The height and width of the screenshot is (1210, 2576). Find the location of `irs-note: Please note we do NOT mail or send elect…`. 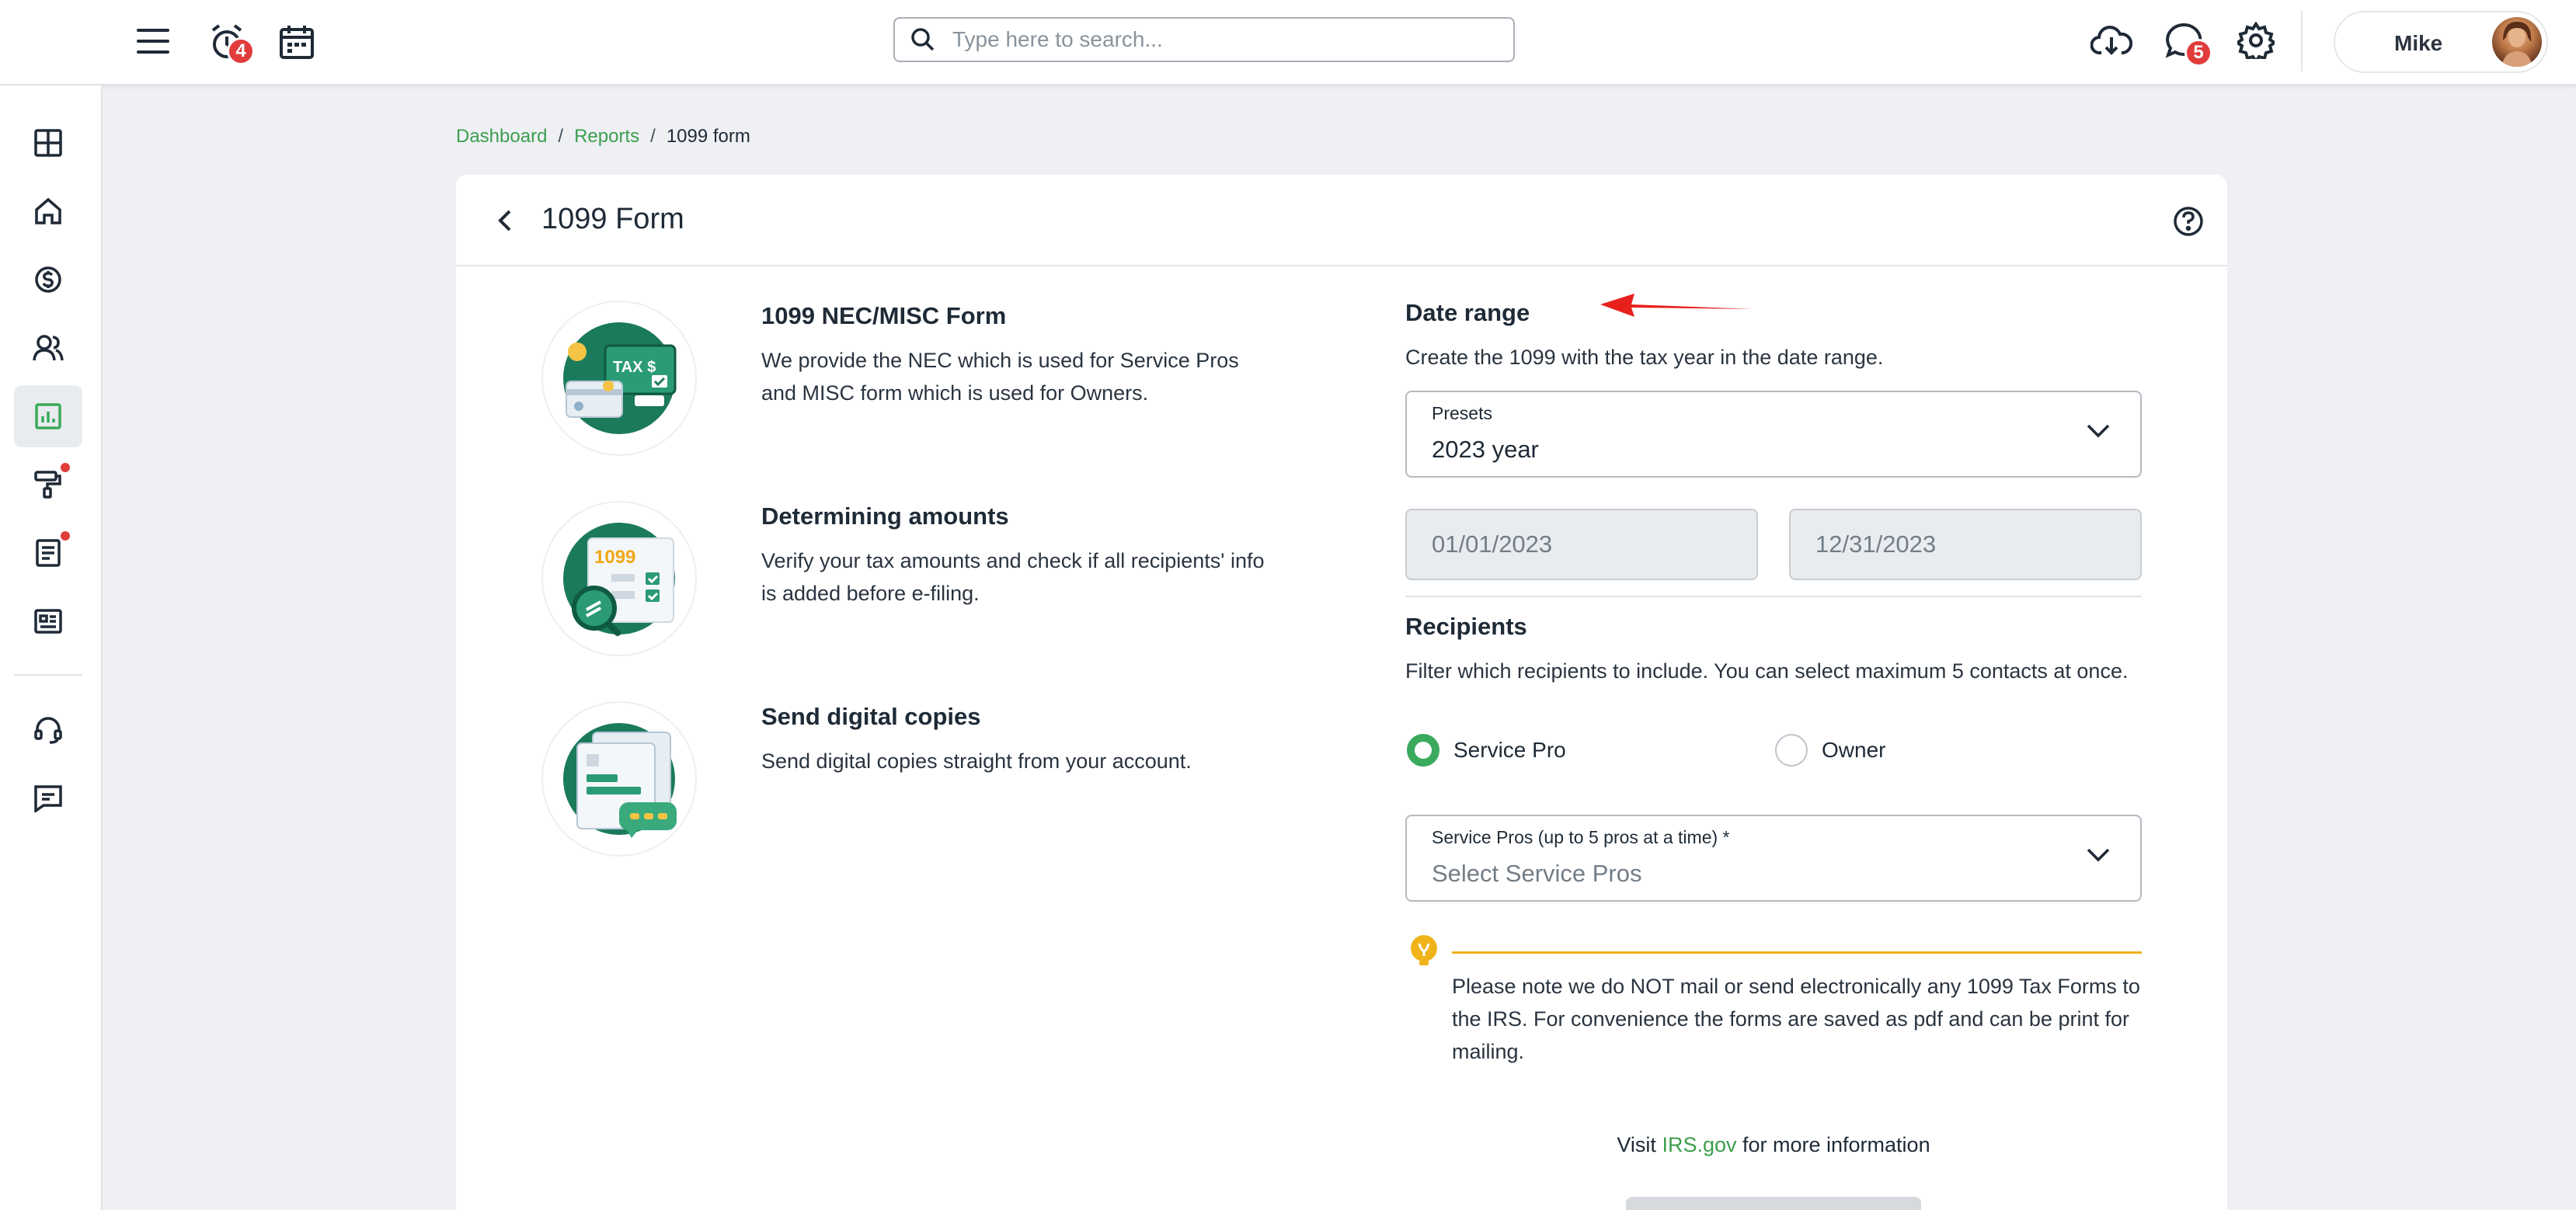

irs-note: Please note we do NOT mail or send elect… is located at coordinates (1796, 1019).